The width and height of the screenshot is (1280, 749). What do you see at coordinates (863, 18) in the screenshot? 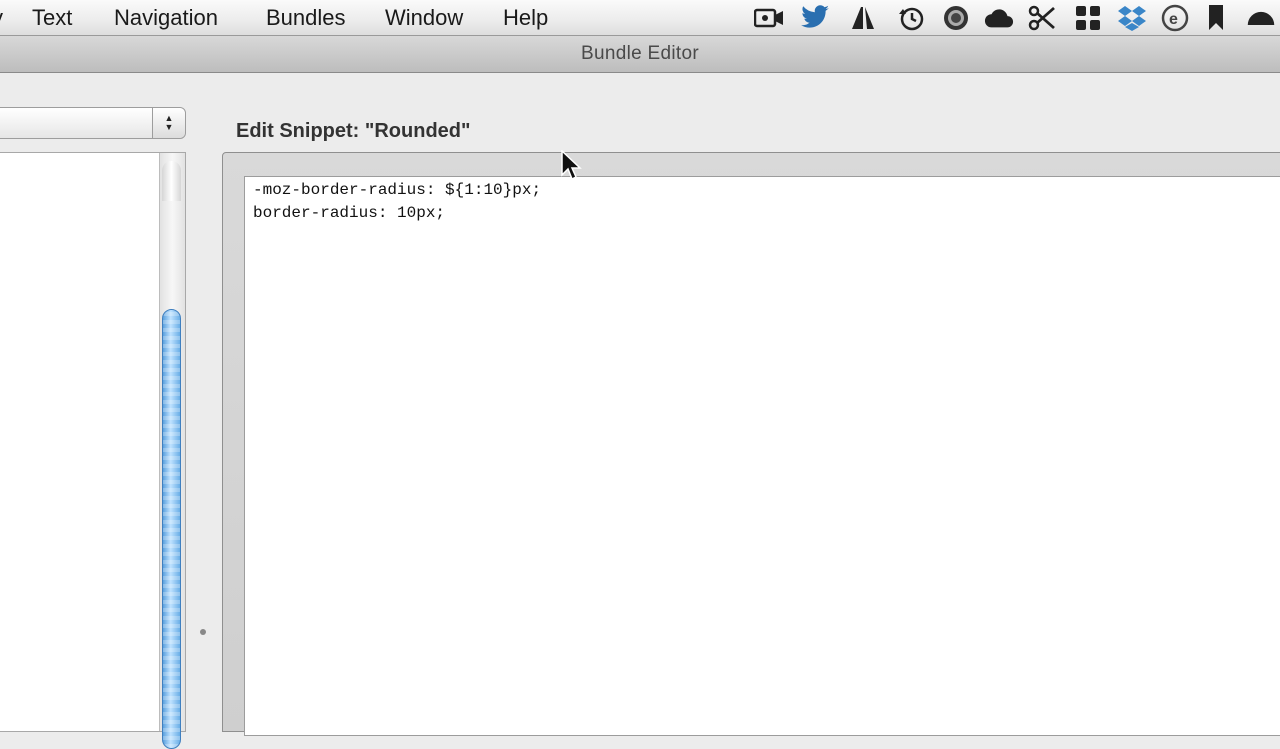
I see `adobe-icon` at bounding box center [863, 18].